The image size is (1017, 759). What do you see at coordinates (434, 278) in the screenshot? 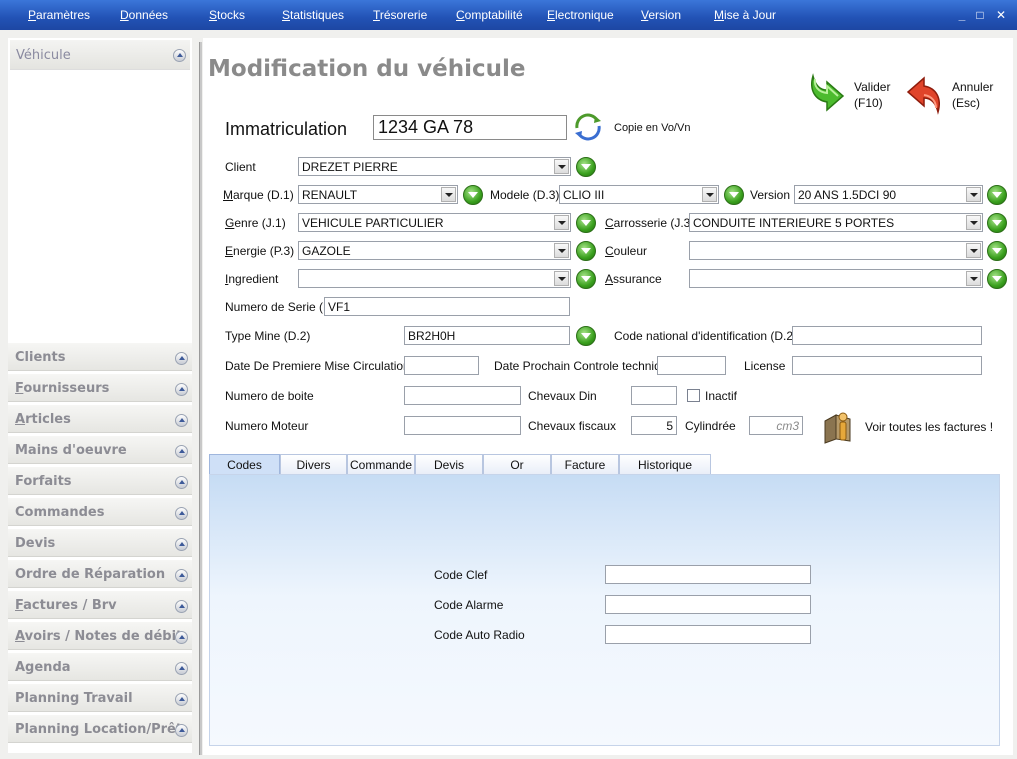
I see `ingredient-select` at bounding box center [434, 278].